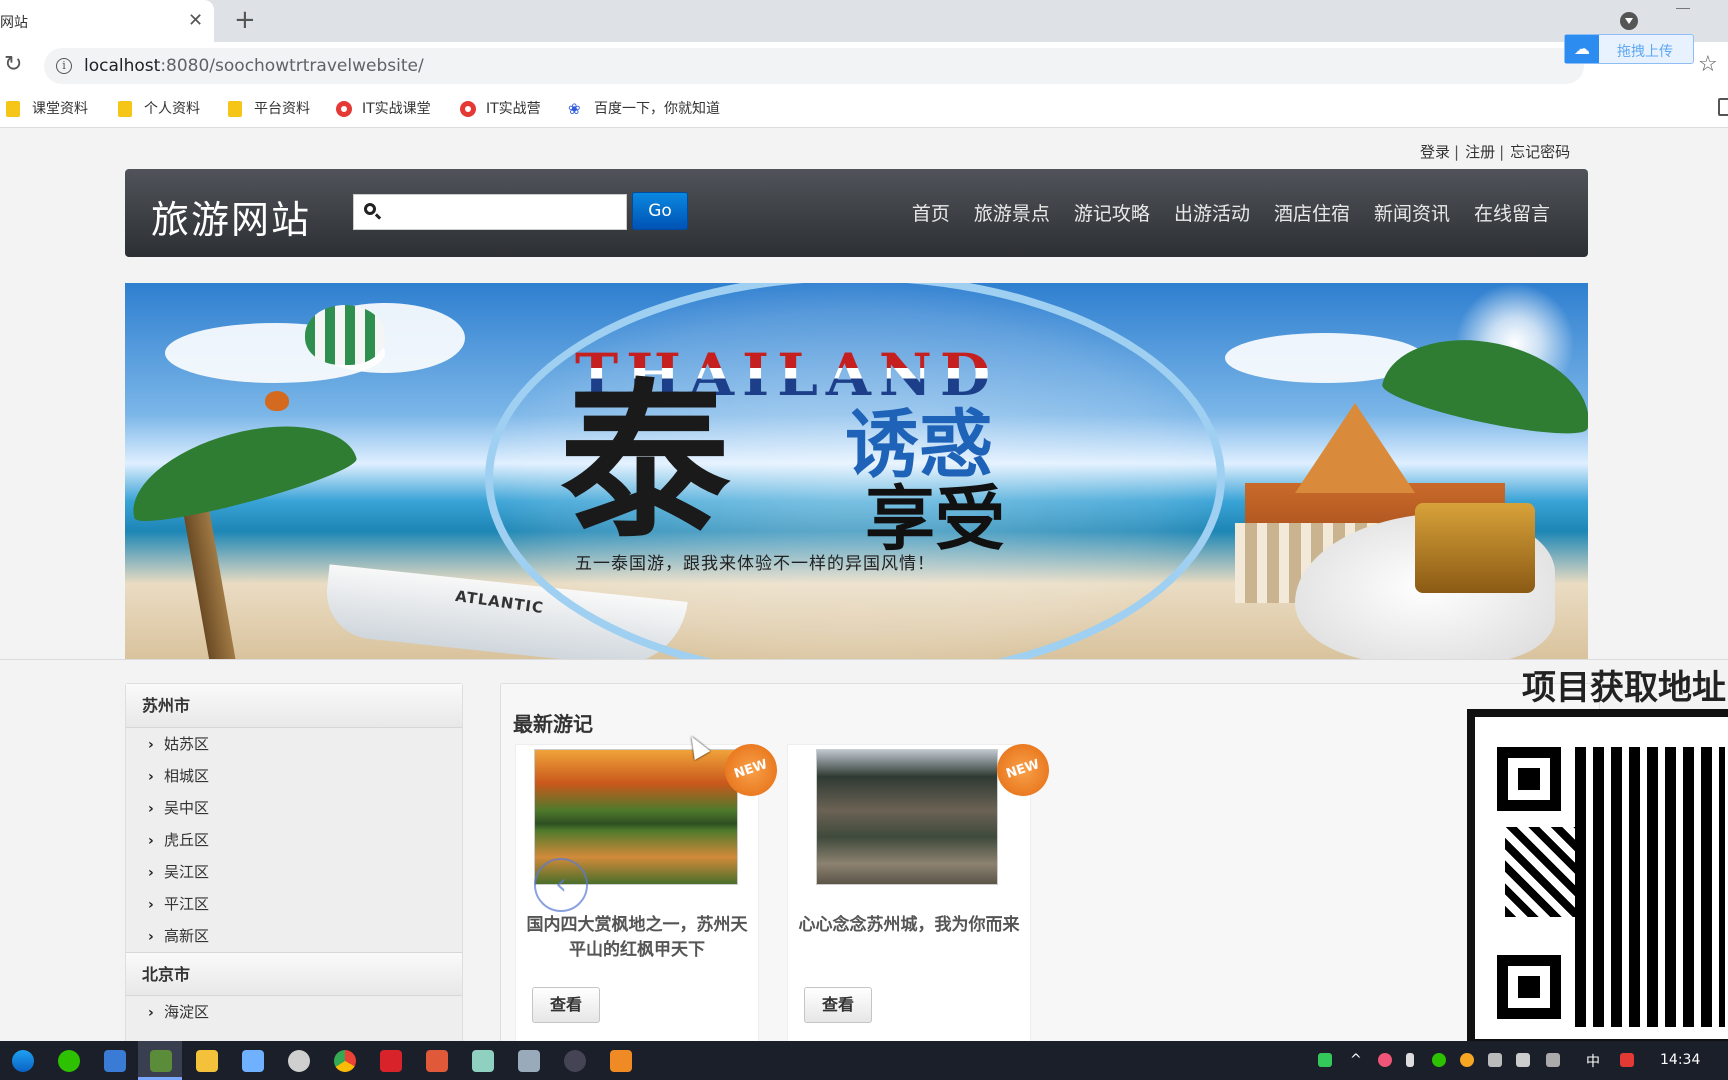  I want to click on microphone-icon, so click(1410, 1060).